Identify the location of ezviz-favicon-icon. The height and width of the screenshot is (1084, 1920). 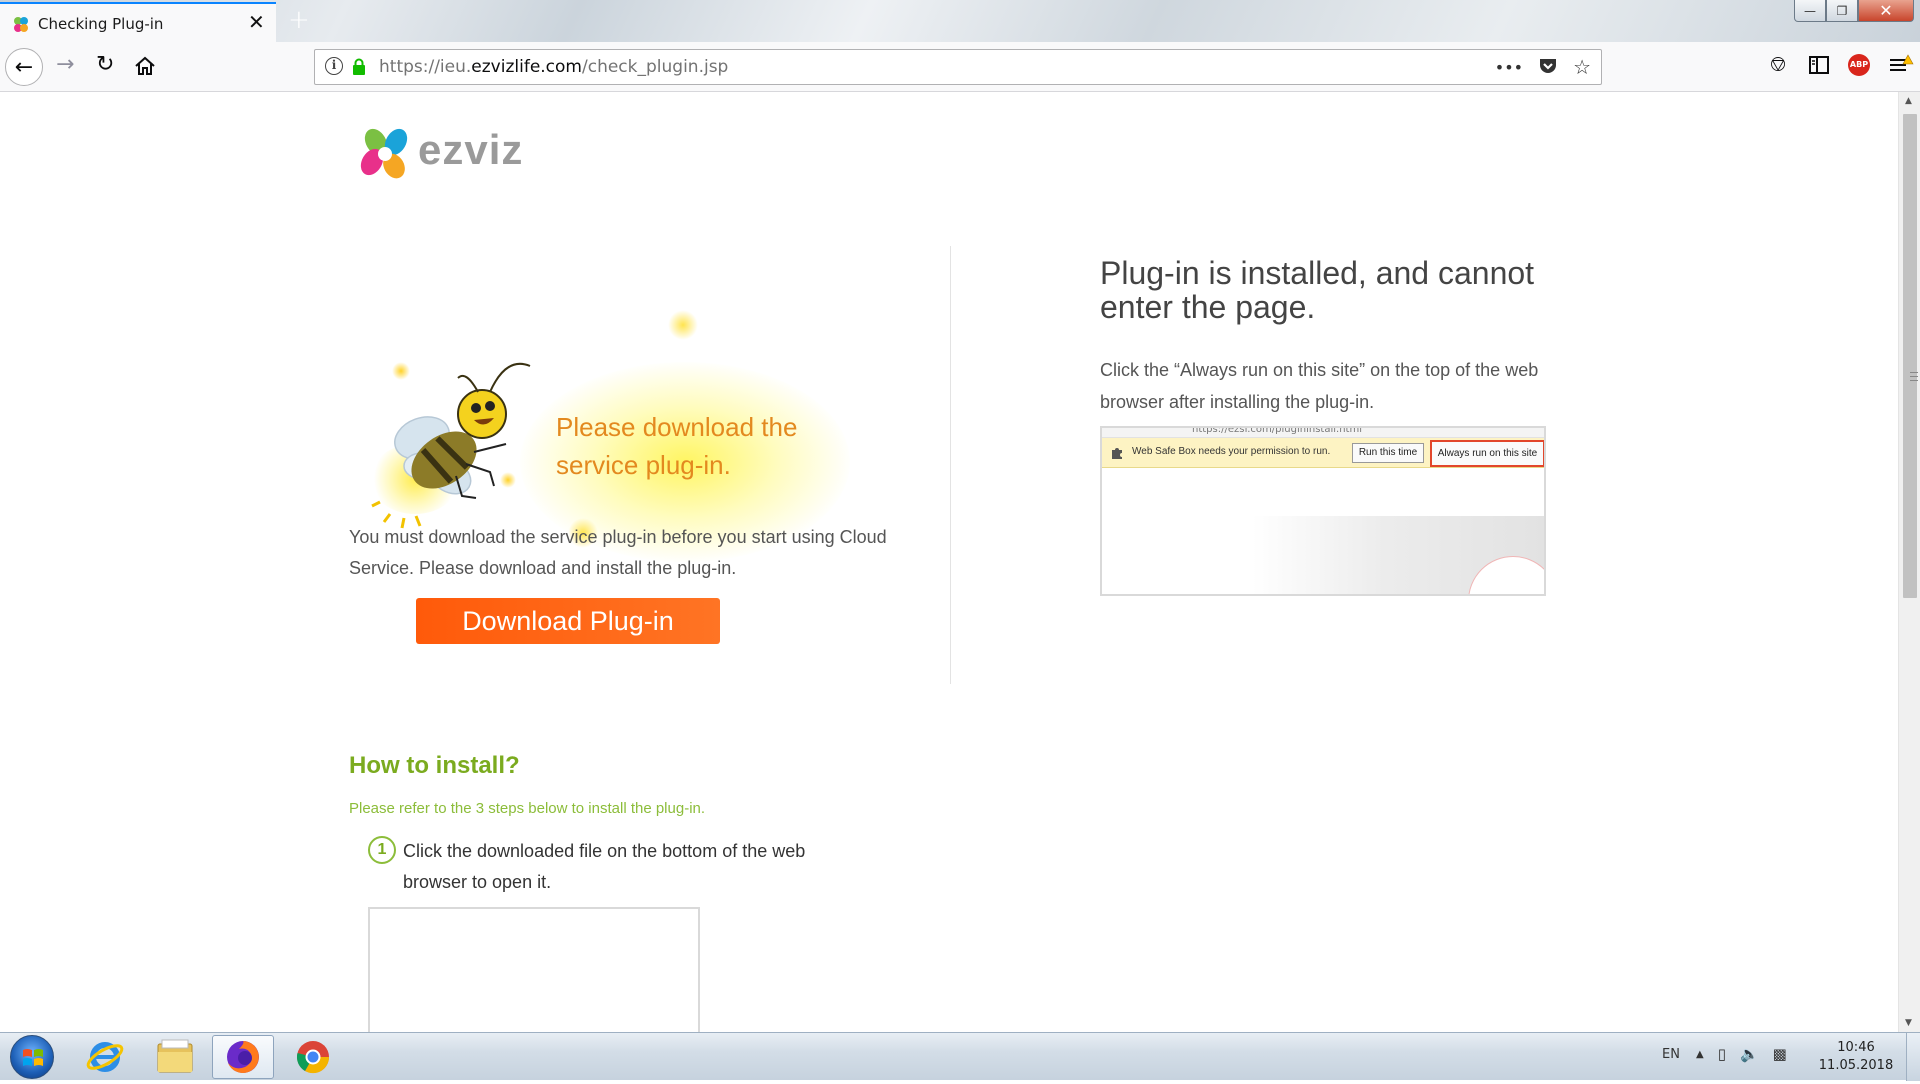
(21, 24).